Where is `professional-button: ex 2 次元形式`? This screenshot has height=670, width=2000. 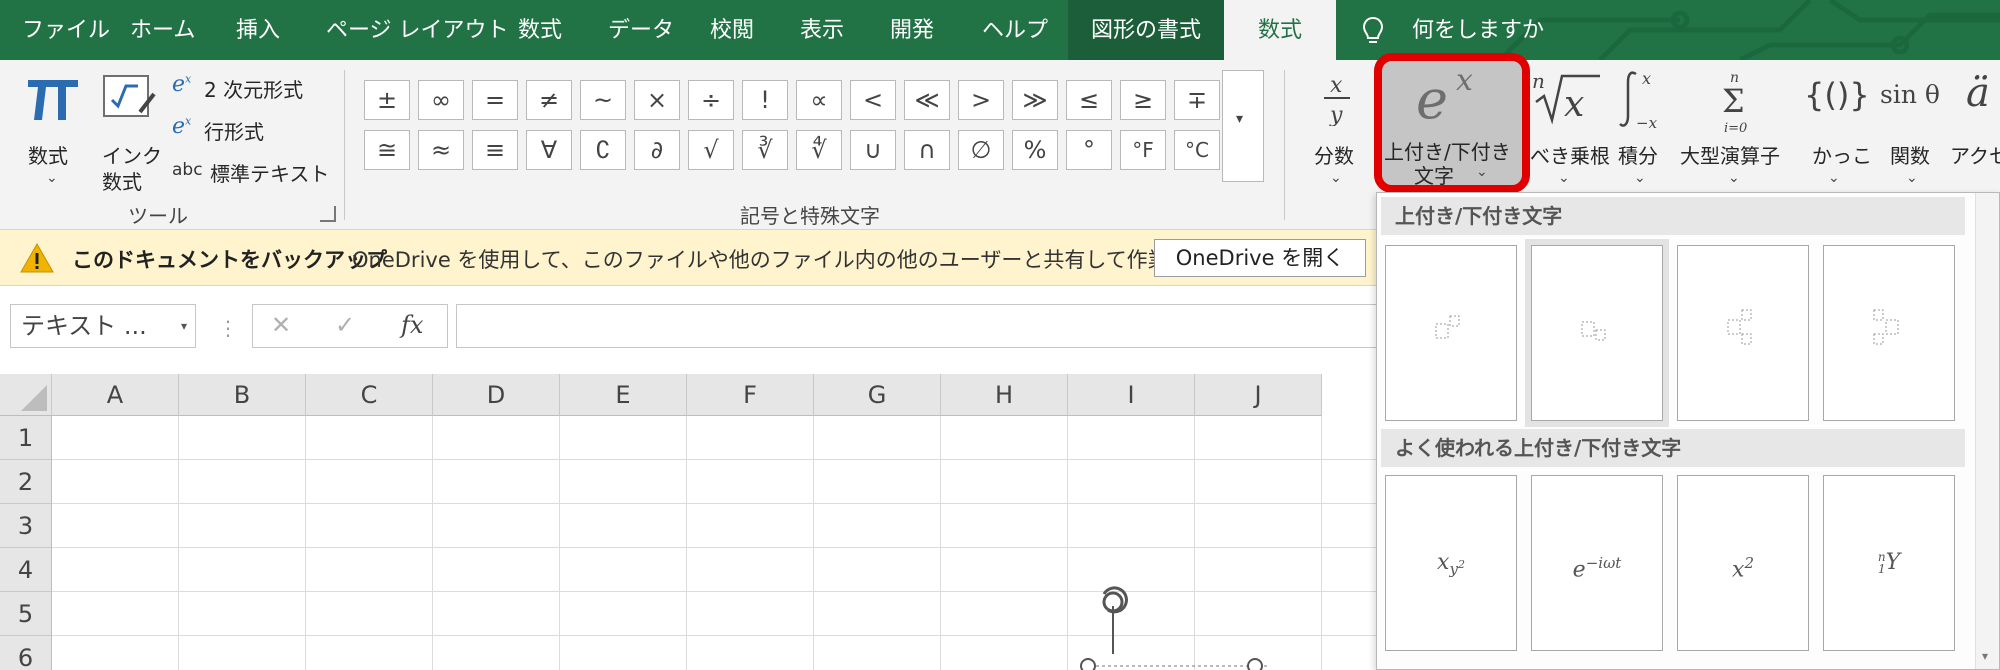
professional-button: ex 2 次元形式 is located at coordinates (250, 88).